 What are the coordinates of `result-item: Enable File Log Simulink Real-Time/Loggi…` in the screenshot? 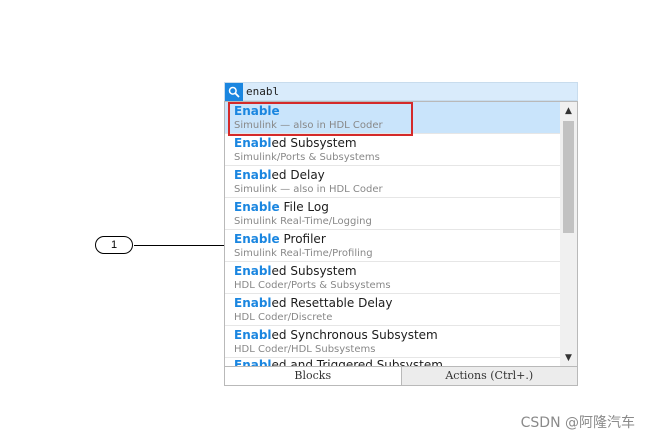 It's located at (392, 214).